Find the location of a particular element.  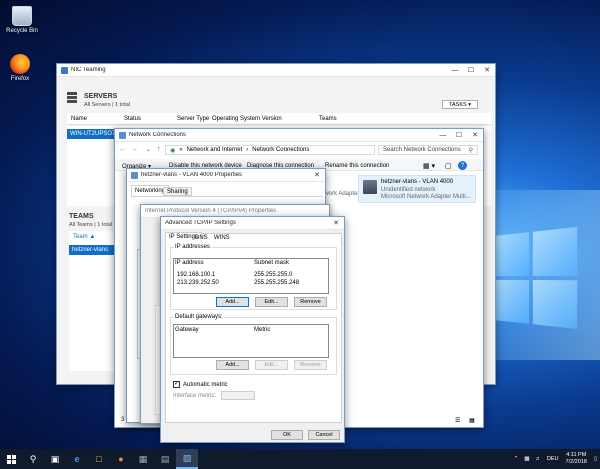

network-connections-taskbar-icon: ▤ is located at coordinates (165, 459).